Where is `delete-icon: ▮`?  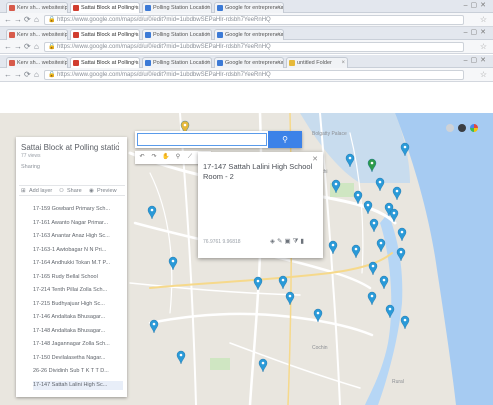
delete-icon: ▮ is located at coordinates (303, 241).